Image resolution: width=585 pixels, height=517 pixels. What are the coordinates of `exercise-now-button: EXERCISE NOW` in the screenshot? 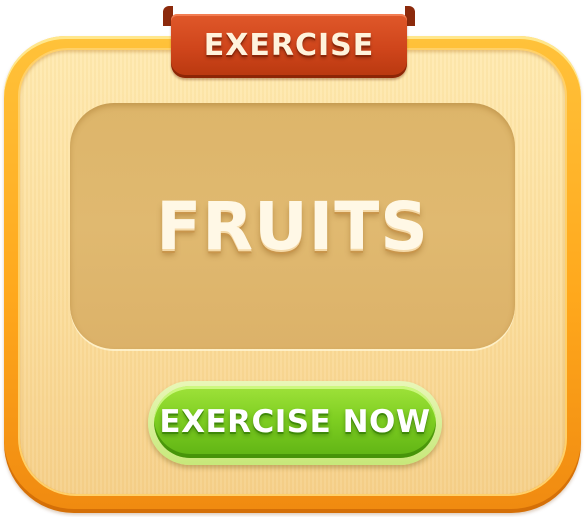 It's located at (295, 422).